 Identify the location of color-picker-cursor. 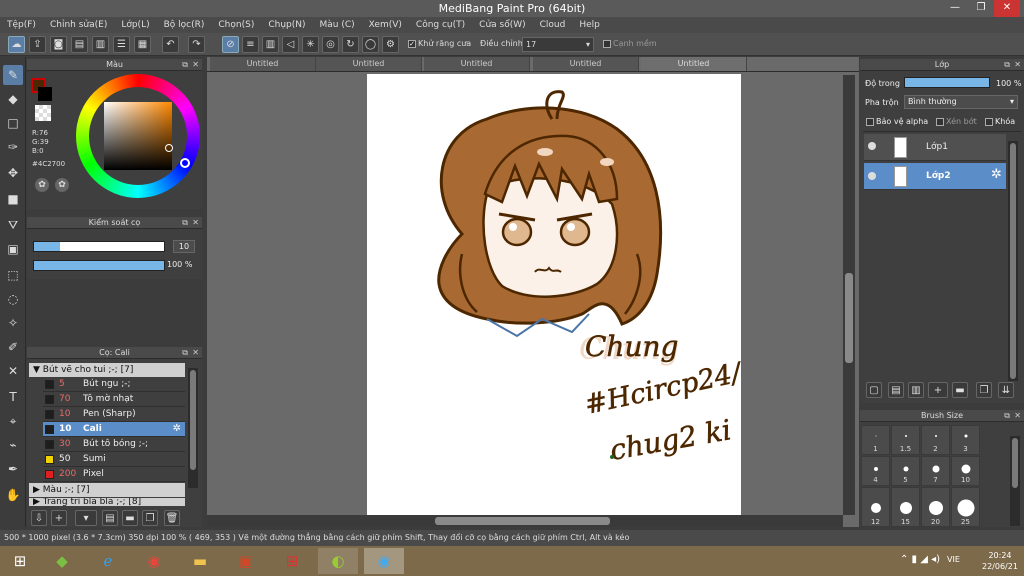
(169, 148).